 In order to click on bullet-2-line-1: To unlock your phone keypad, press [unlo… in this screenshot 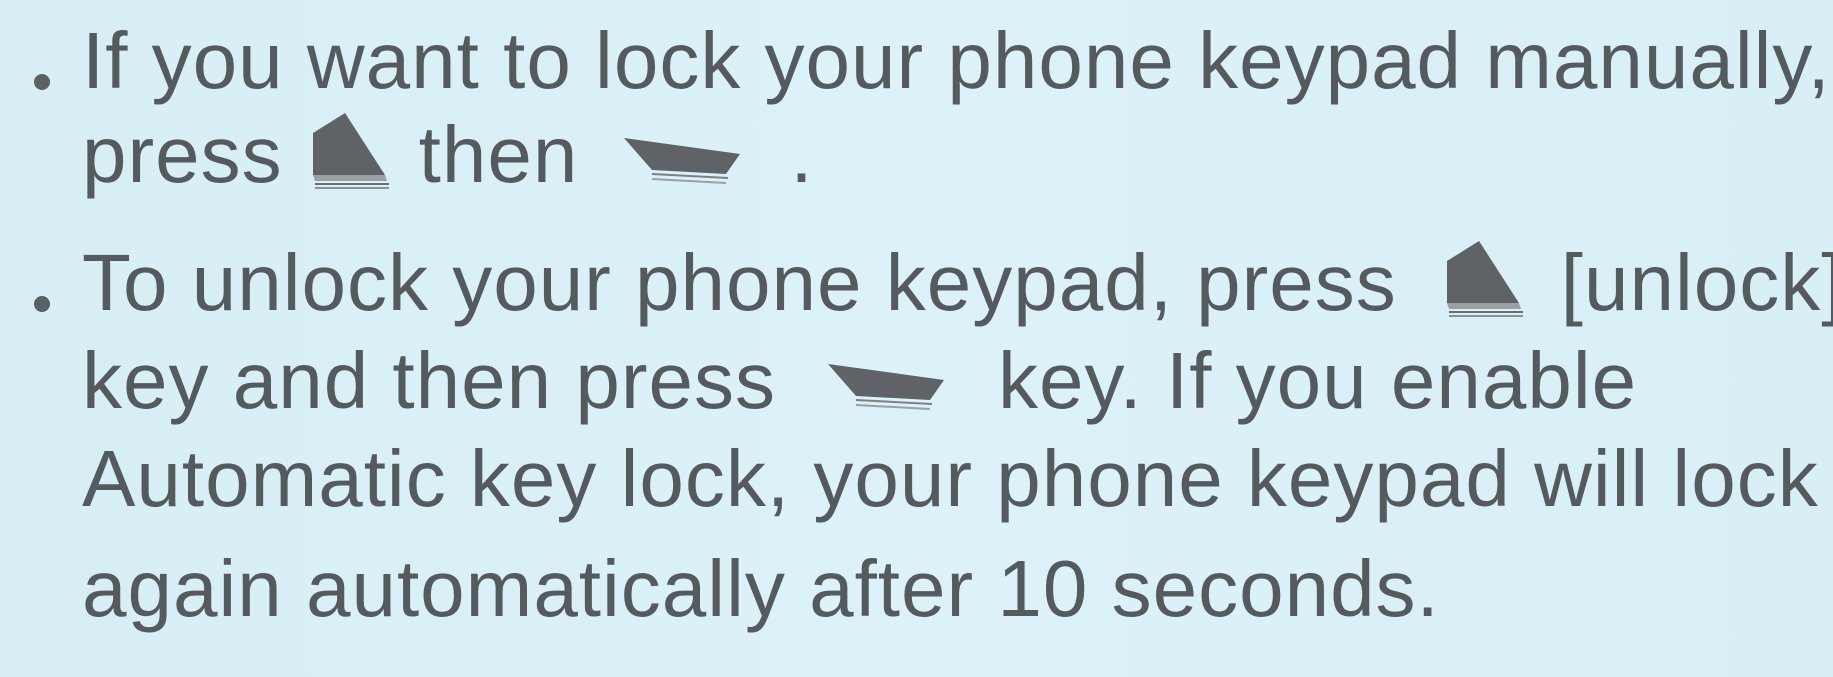, I will do `click(957, 283)`.